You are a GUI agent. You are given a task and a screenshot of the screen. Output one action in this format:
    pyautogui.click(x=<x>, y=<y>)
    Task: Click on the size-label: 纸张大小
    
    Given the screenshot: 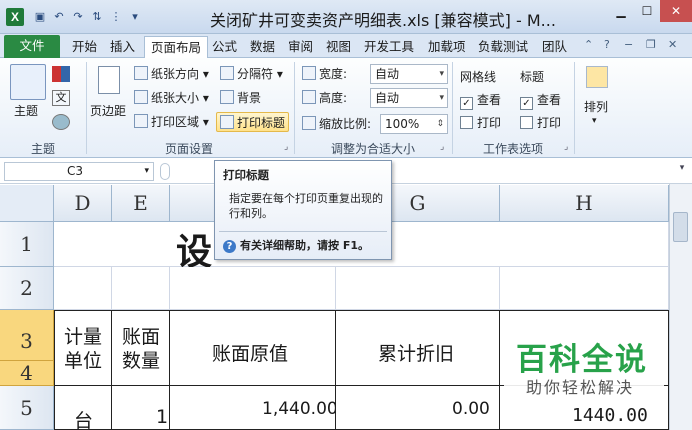 What is the action you would take?
    pyautogui.click(x=175, y=98)
    